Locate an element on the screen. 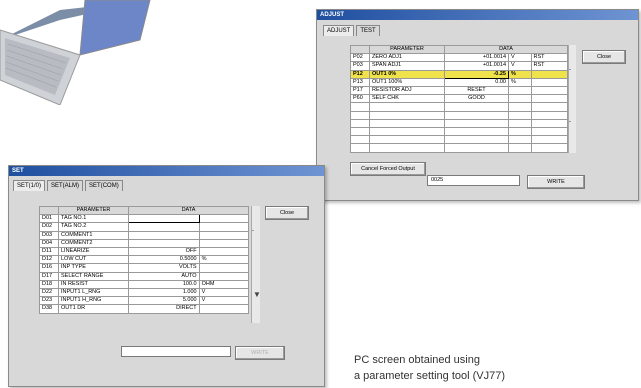 The height and width of the screenshot is (388, 641). row-code: D38 is located at coordinates (49, 309).